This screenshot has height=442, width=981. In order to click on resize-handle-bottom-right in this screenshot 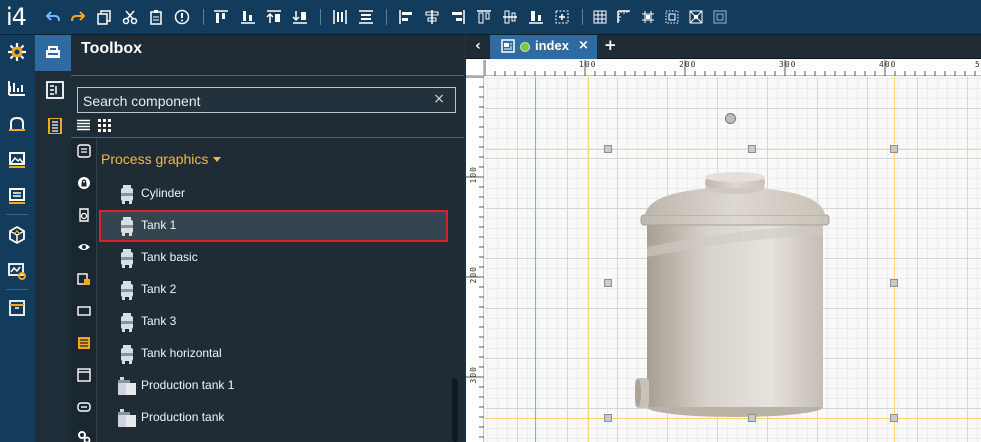, I will do `click(894, 418)`.